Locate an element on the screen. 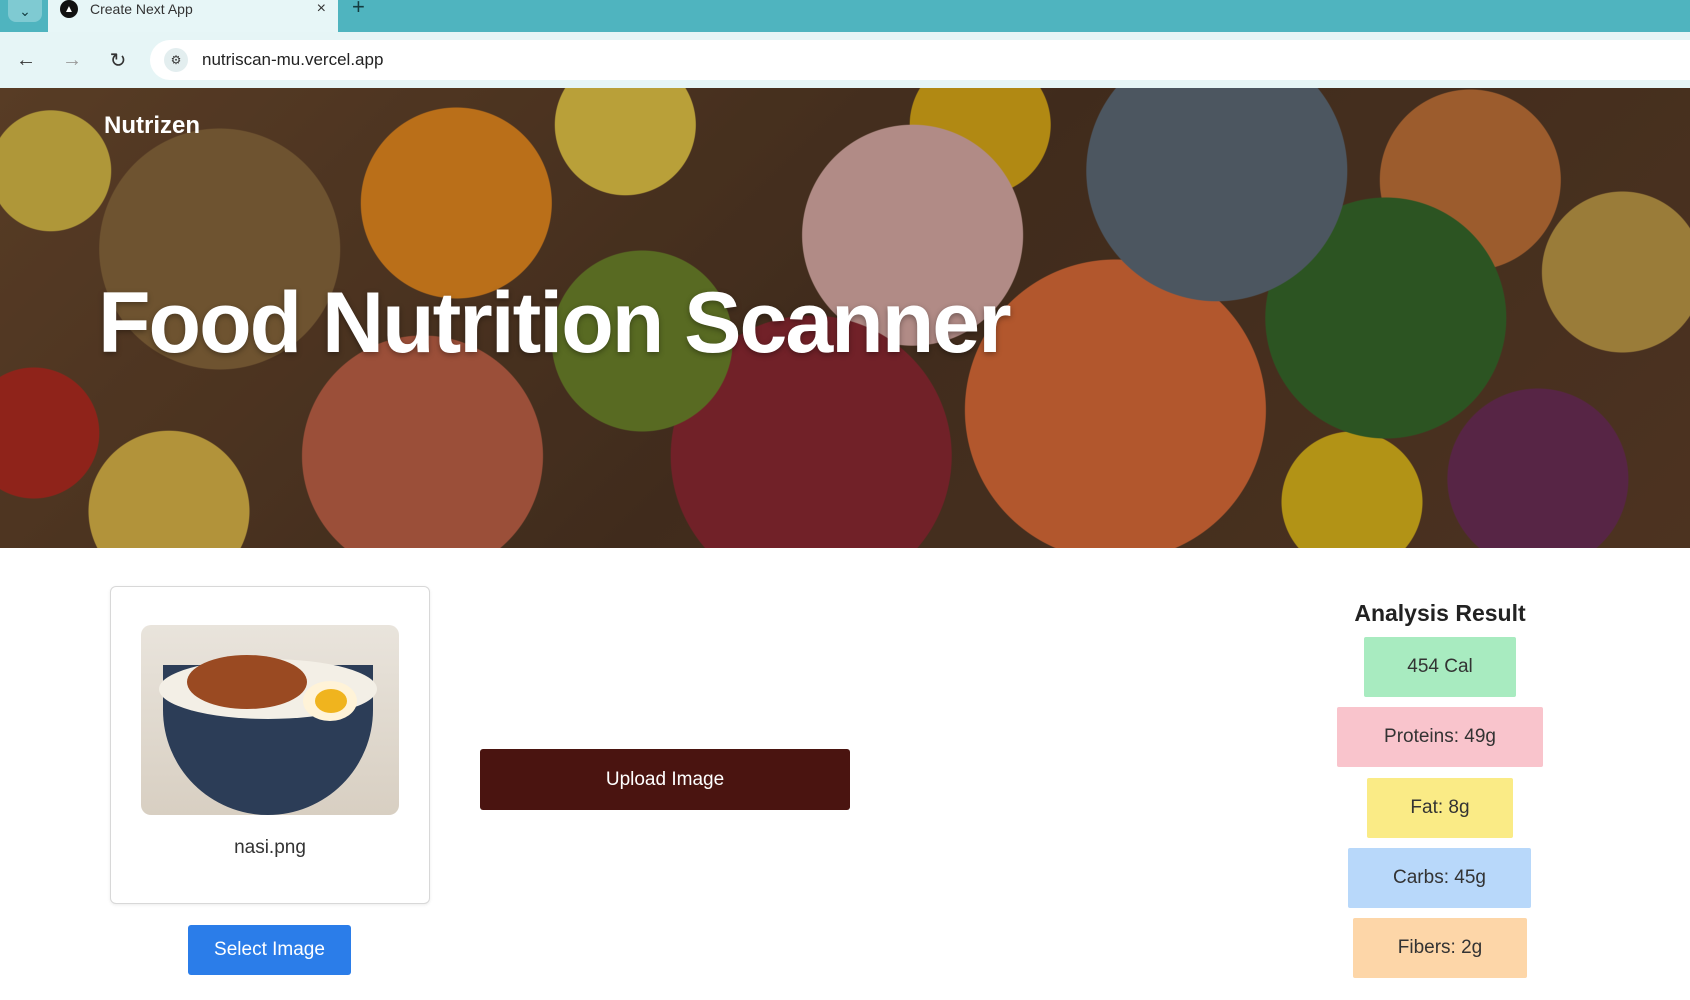 The height and width of the screenshot is (1000, 1690). brand-logo: Nutrizen is located at coordinates (152, 126).